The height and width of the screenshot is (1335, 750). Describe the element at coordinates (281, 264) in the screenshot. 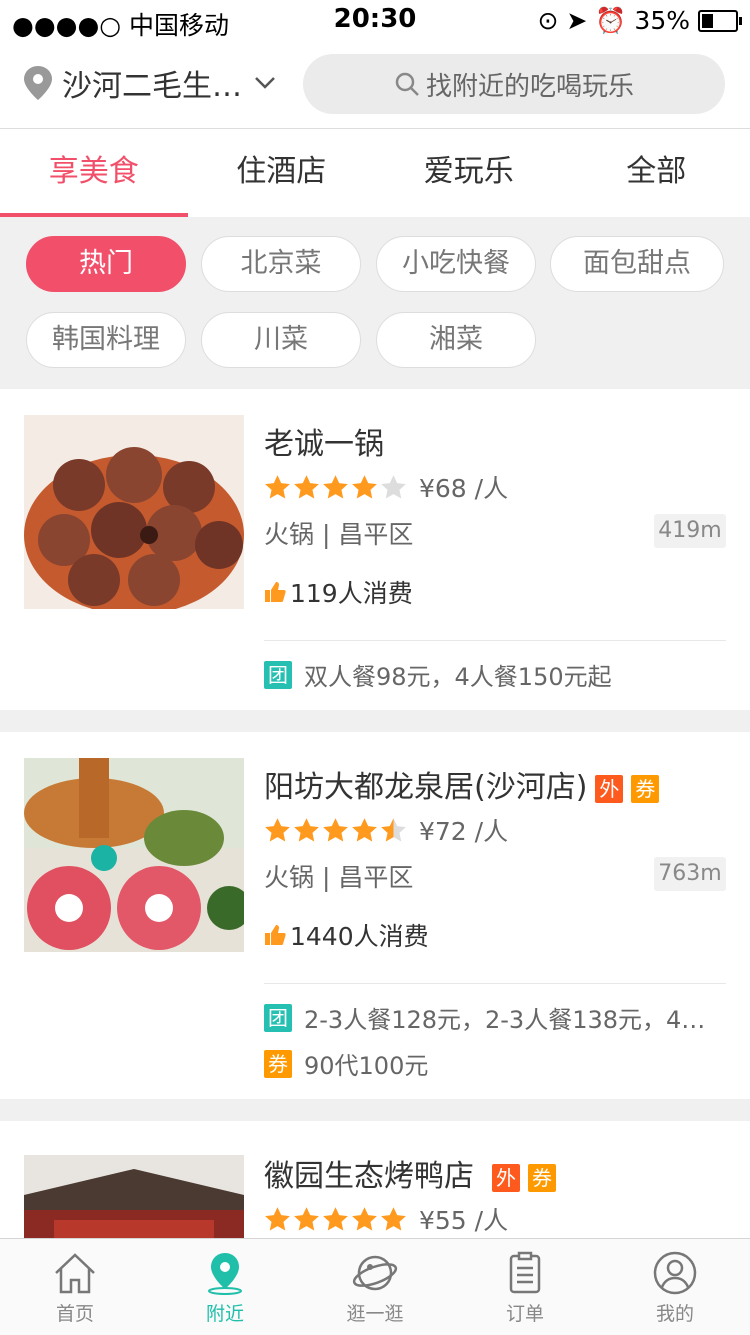

I see `chip-beijing: 北京菜` at that location.